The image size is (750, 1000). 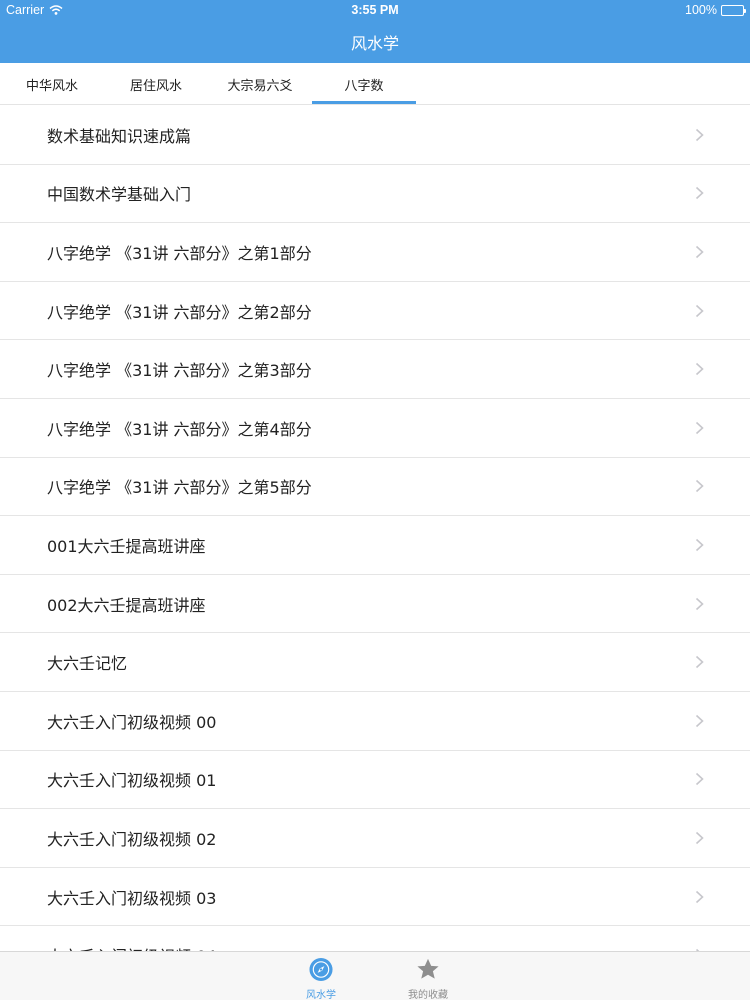 I want to click on tabbar-label-fengshuixue: 风水学, so click(x=321, y=995).